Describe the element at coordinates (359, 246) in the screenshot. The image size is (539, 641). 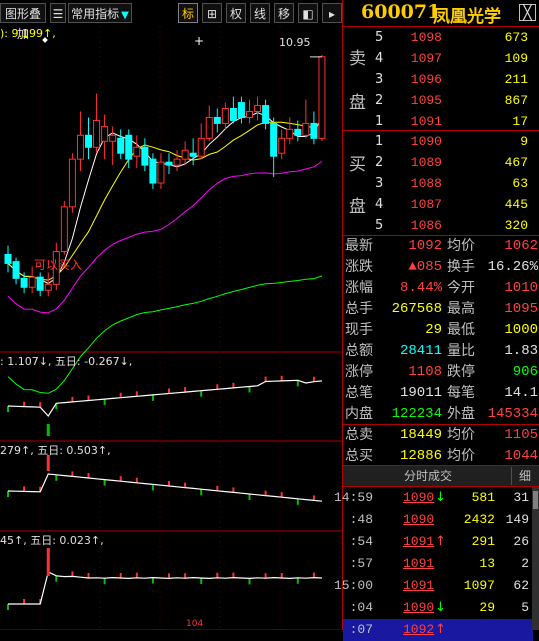
I see `stat-label: 最新` at that location.